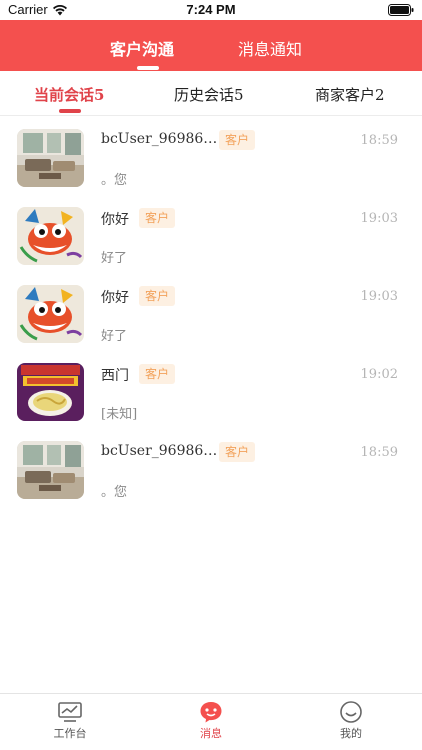 This screenshot has width=422, height=750. What do you see at coordinates (70, 712) in the screenshot?
I see `monitor-icon` at bounding box center [70, 712].